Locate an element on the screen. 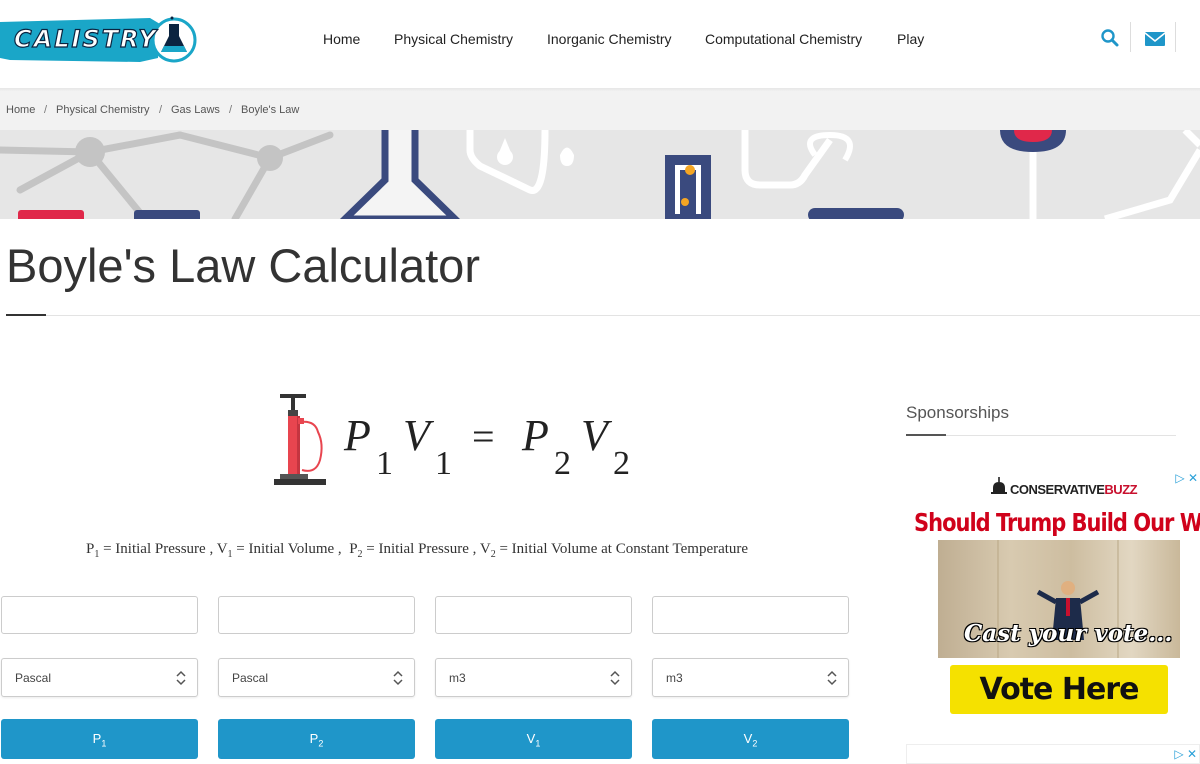 Image resolution: width=1200 pixels, height=764 pixels. title-underline is located at coordinates (26, 315).